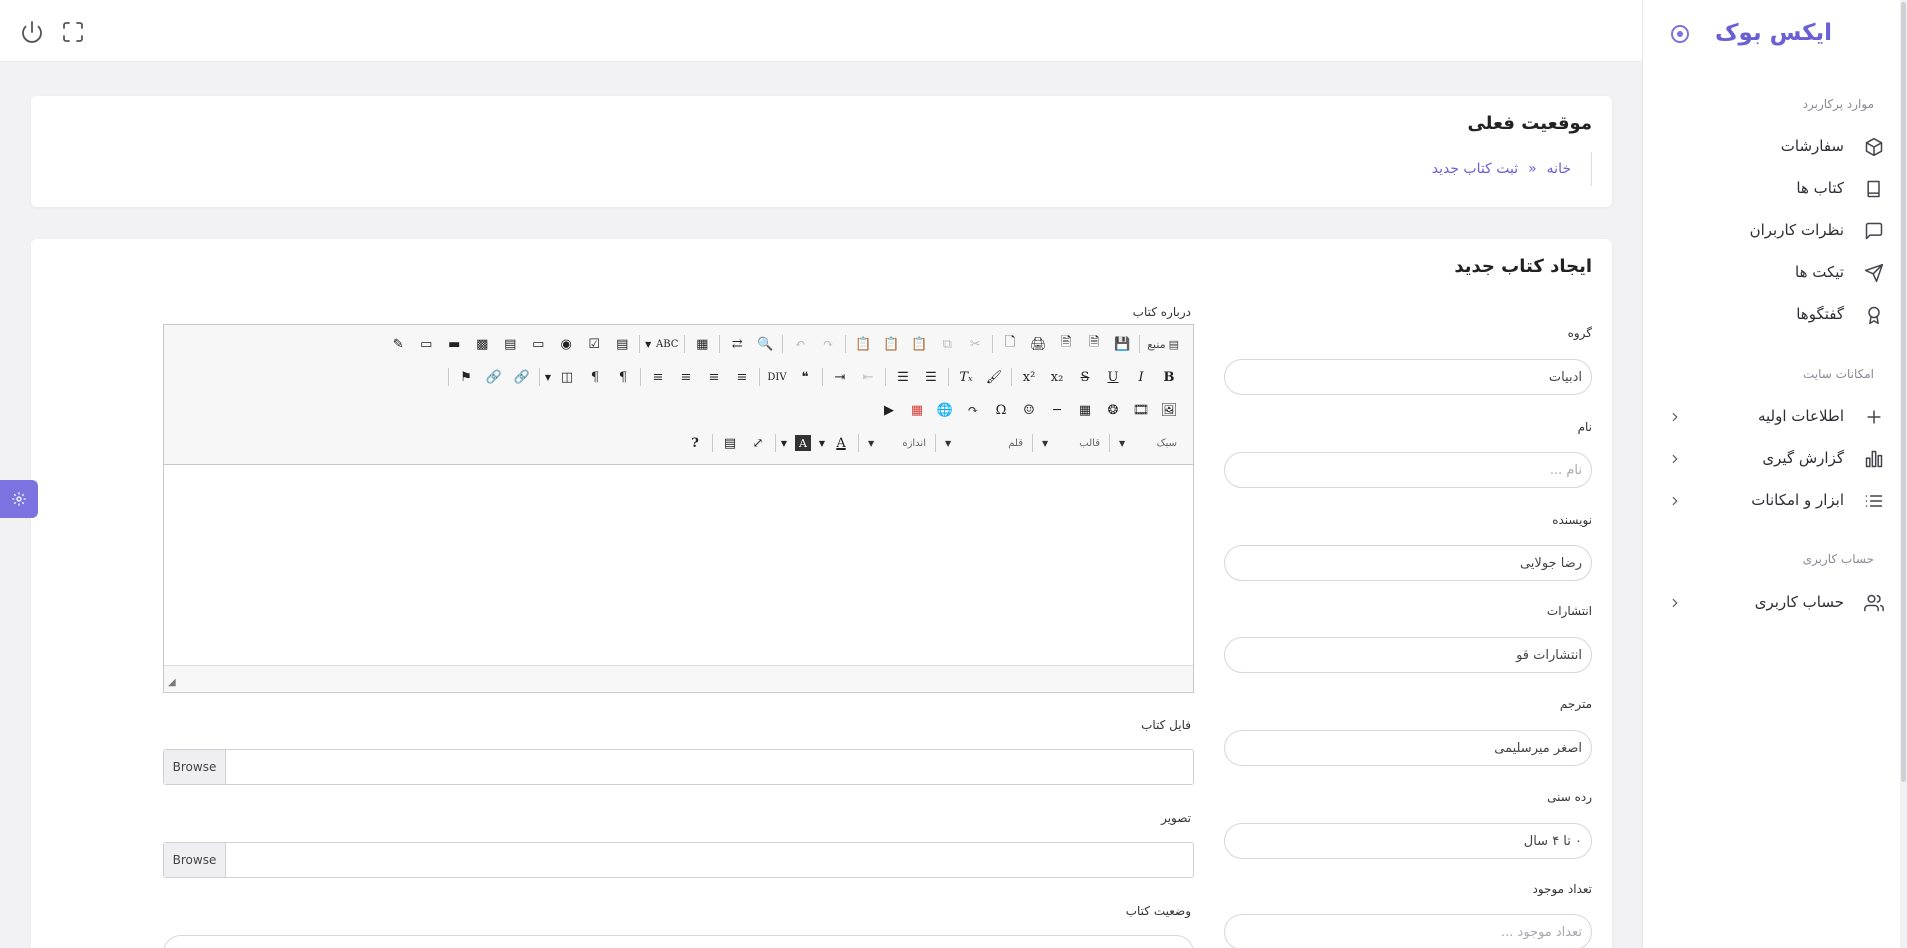 The height and width of the screenshot is (948, 1907). Describe the element at coordinates (1113, 410) in the screenshot. I see `compass-icon: ❂` at that location.